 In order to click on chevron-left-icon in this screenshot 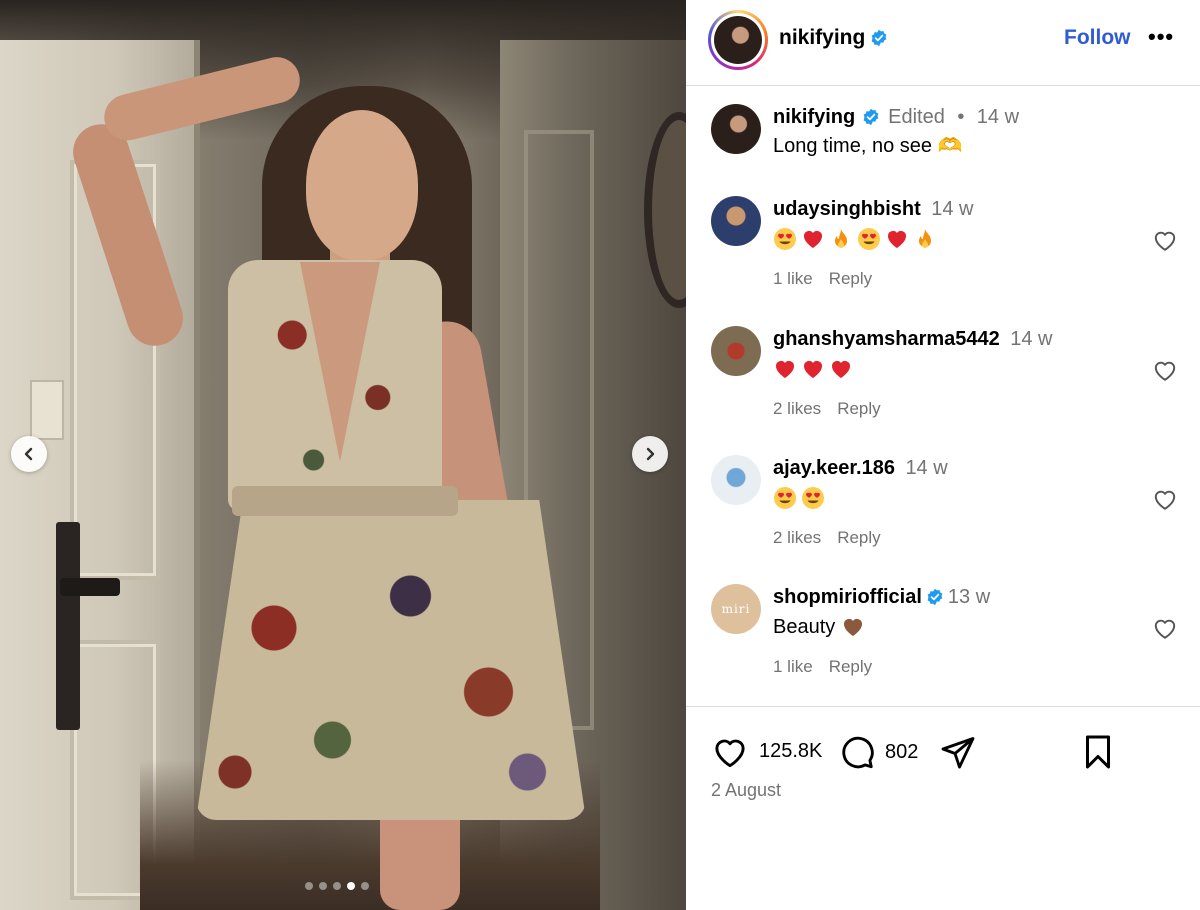, I will do `click(28, 454)`.